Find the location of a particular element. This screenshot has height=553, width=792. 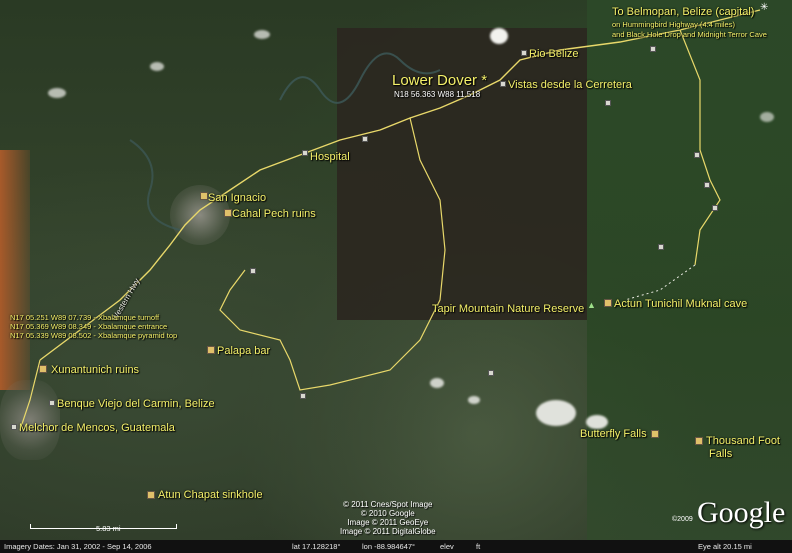

label-benque: Benque Viejo del Carmin, Belize is located at coordinates (136, 404).